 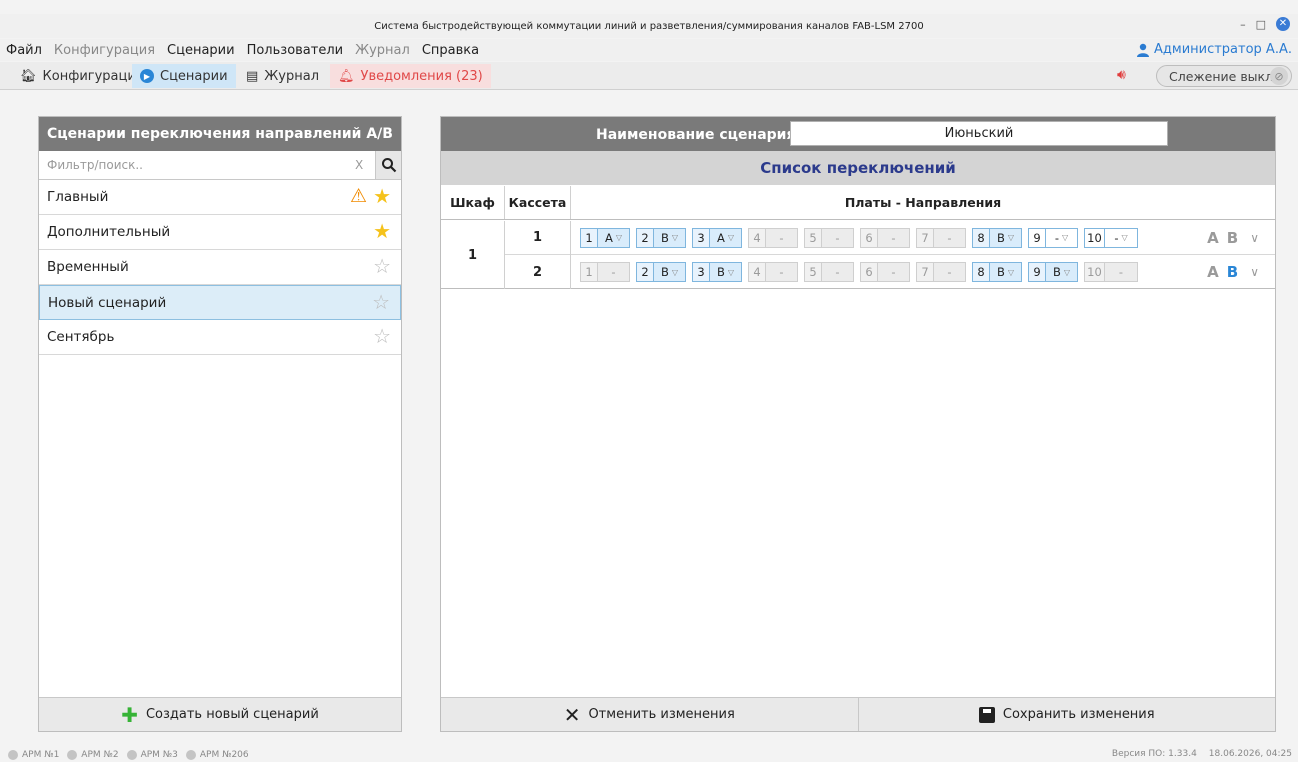 What do you see at coordinates (605, 237) in the screenshot?
I see `board-select: 1 A ▽` at bounding box center [605, 237].